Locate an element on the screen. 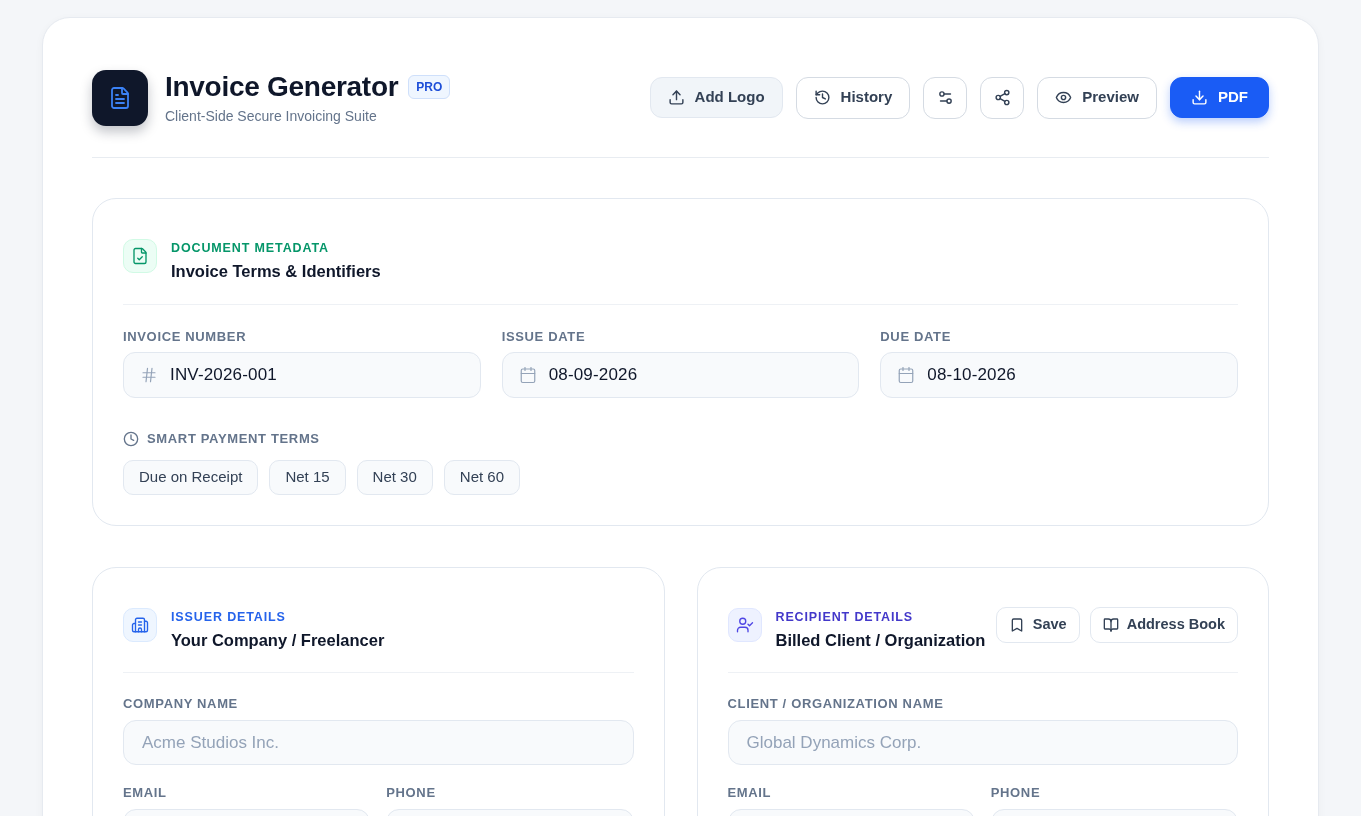  document-logo-icon is located at coordinates (120, 97).